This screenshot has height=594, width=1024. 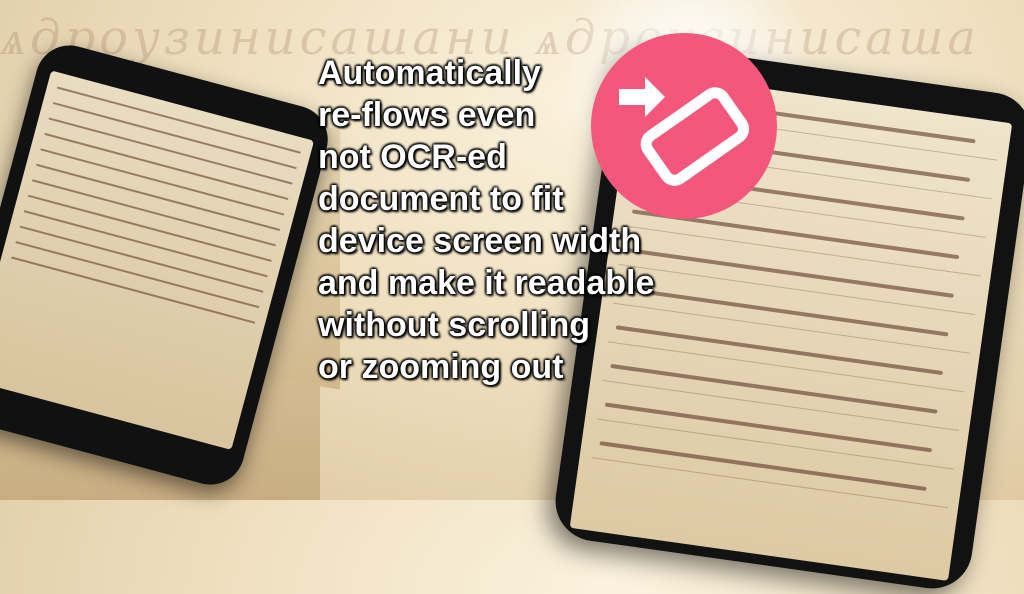 I want to click on app-icon, so click(x=684, y=126).